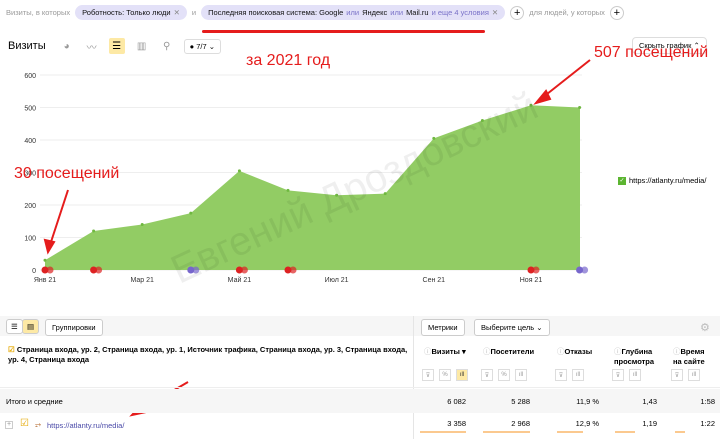  Describe the element at coordinates (587, 423) in the screenshot. I see `row-bounce: 12,9 %` at that location.